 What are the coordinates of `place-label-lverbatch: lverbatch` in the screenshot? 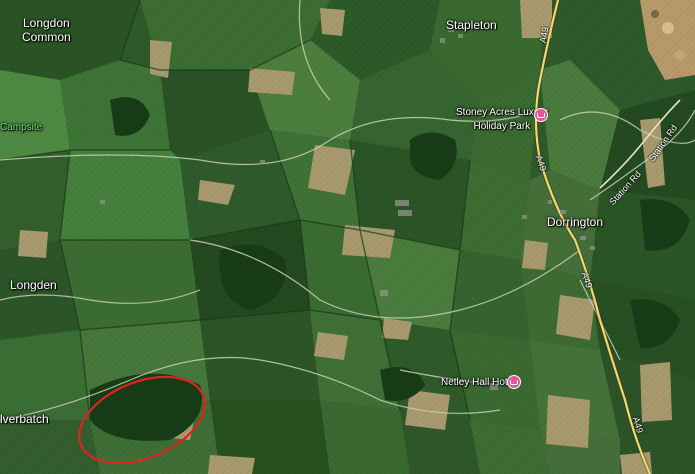 It's located at (24, 419).